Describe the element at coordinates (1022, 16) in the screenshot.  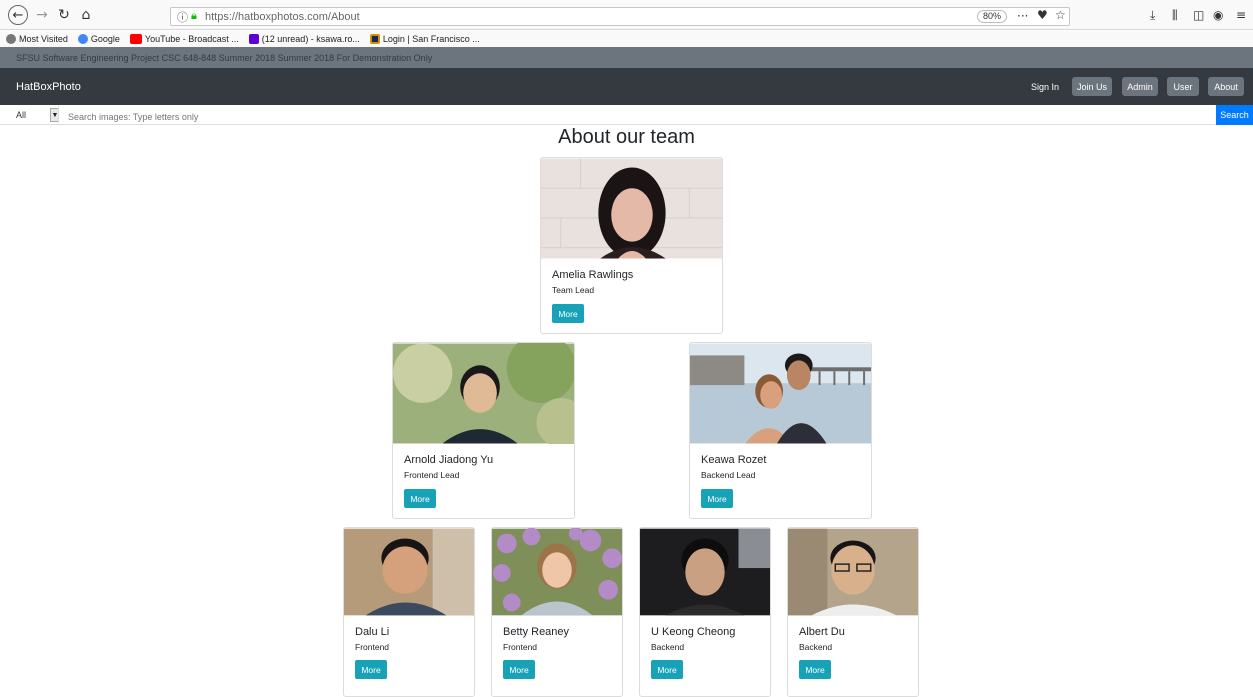
I see `page-actions-icon: ···` at that location.